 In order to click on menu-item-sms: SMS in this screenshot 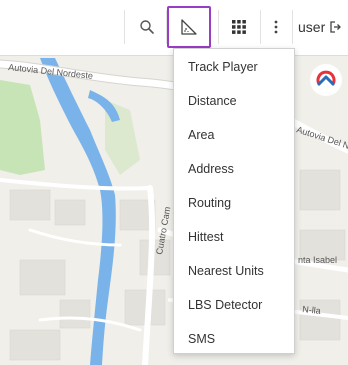, I will do `click(234, 339)`.